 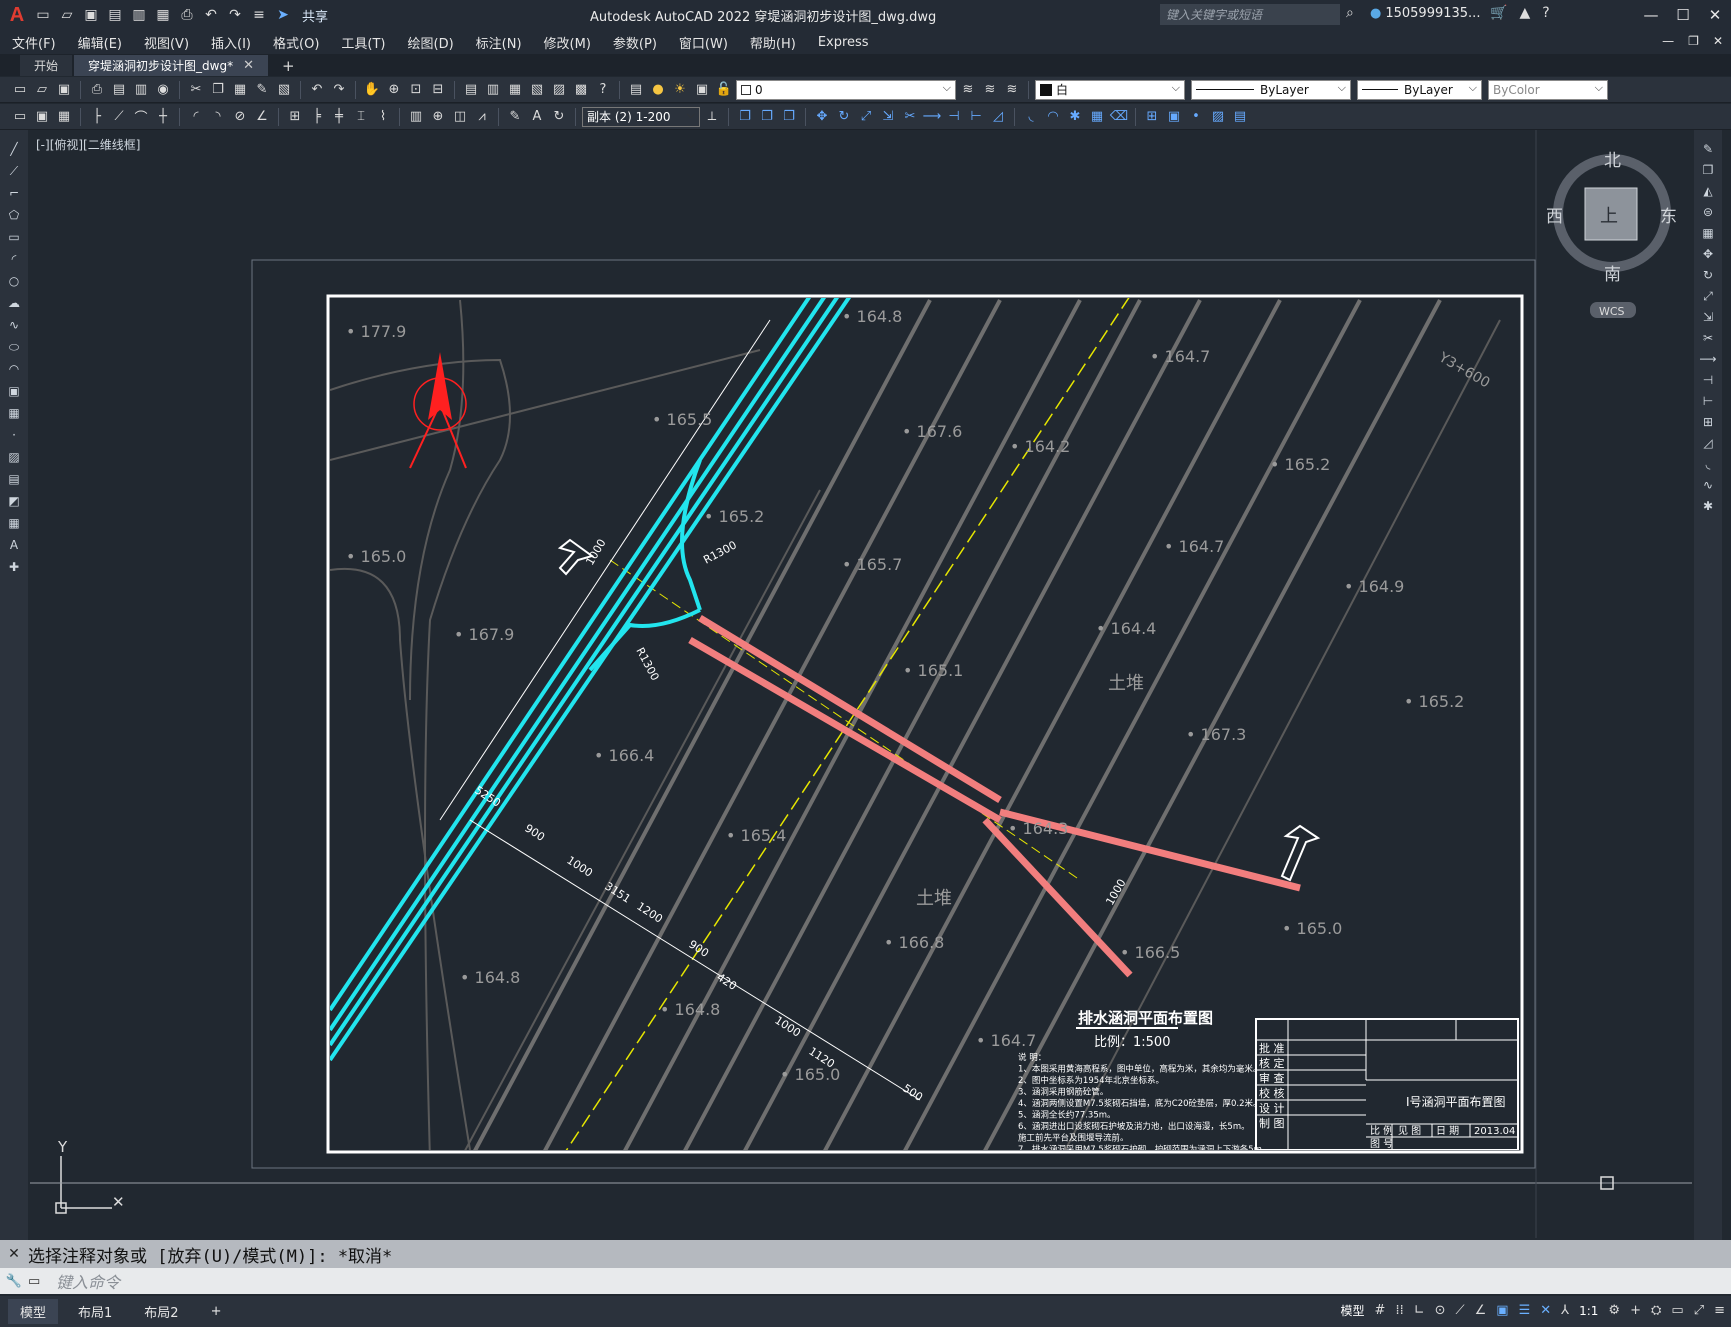 What do you see at coordinates (1708, 464) in the screenshot?
I see `fillet-icon: ◟` at bounding box center [1708, 464].